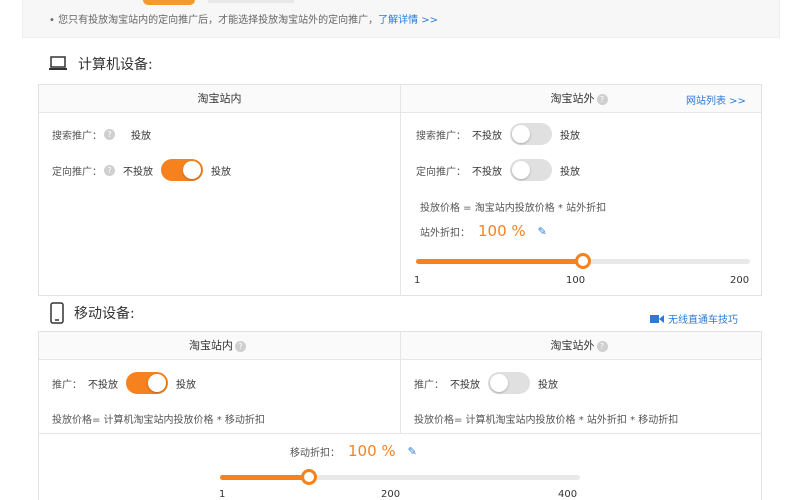  What do you see at coordinates (546, 420) in the screenshot?
I see `mobile-outside-formula: 投放价格= 计算机淘宝站内投放价格 * 站外折扣 * 移动折扣` at bounding box center [546, 420].